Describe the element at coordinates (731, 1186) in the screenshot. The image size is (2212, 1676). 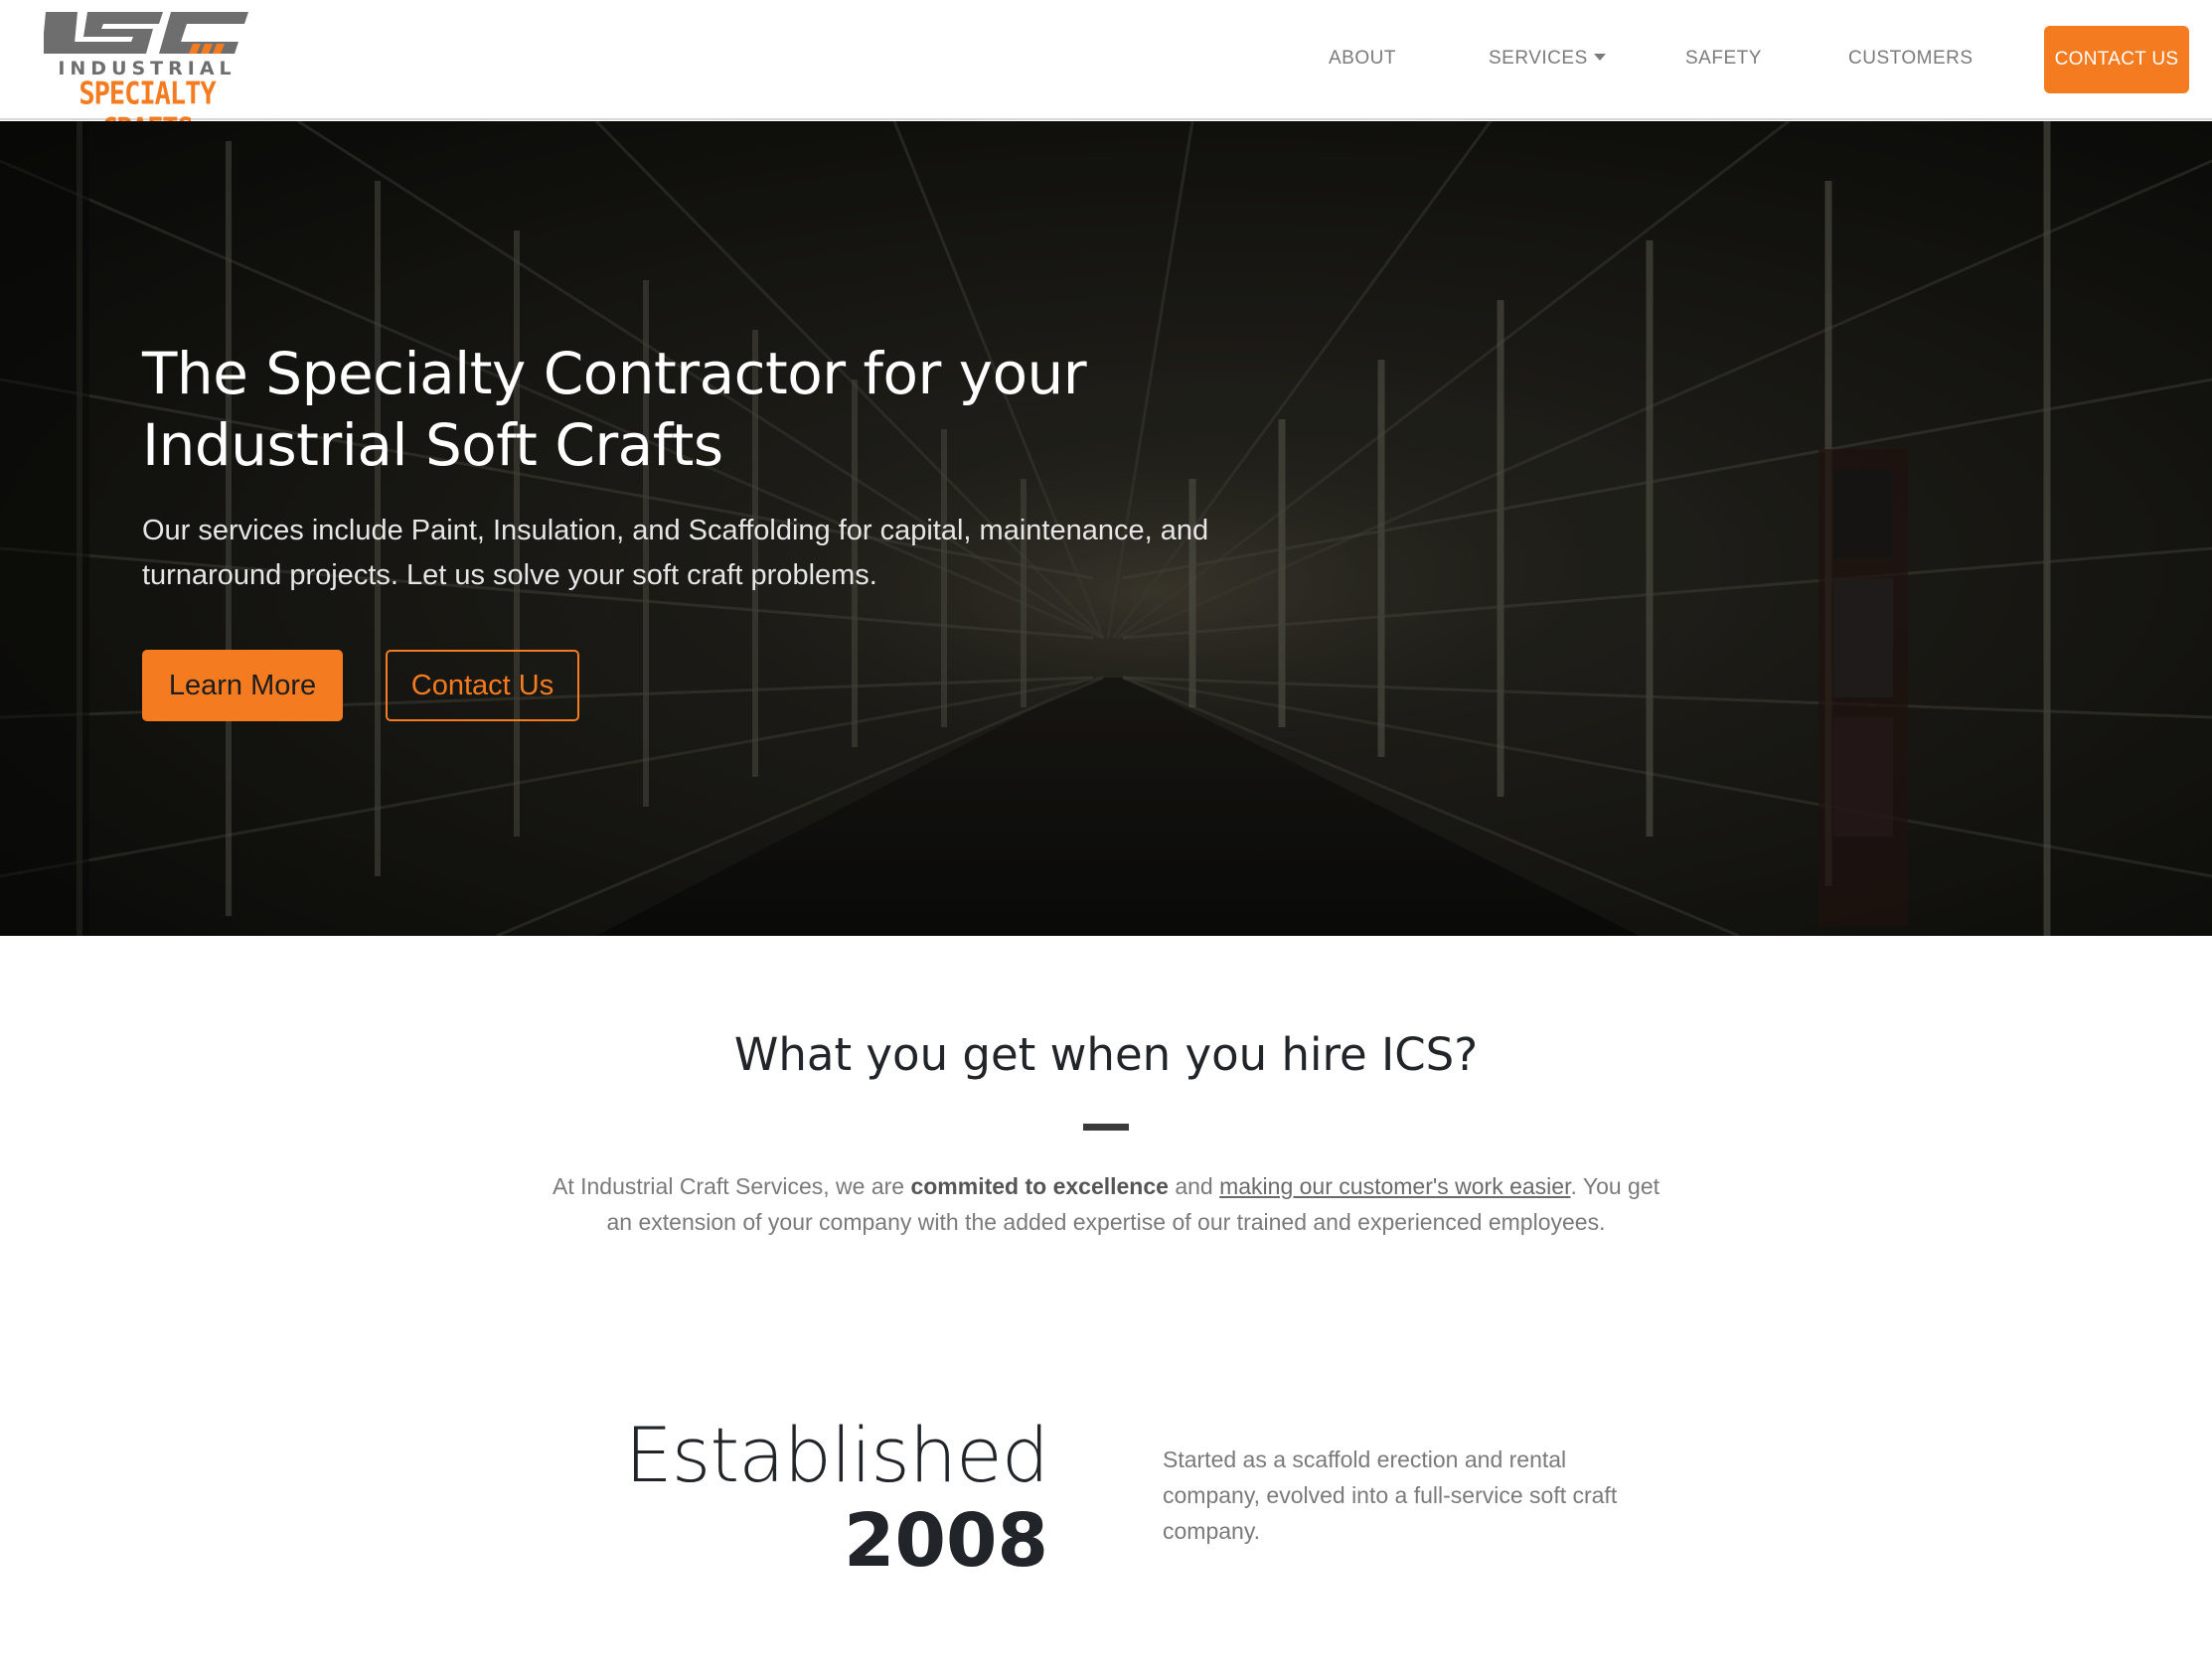
I see `intro-text-1: At Industrial Craft Services, we are` at that location.